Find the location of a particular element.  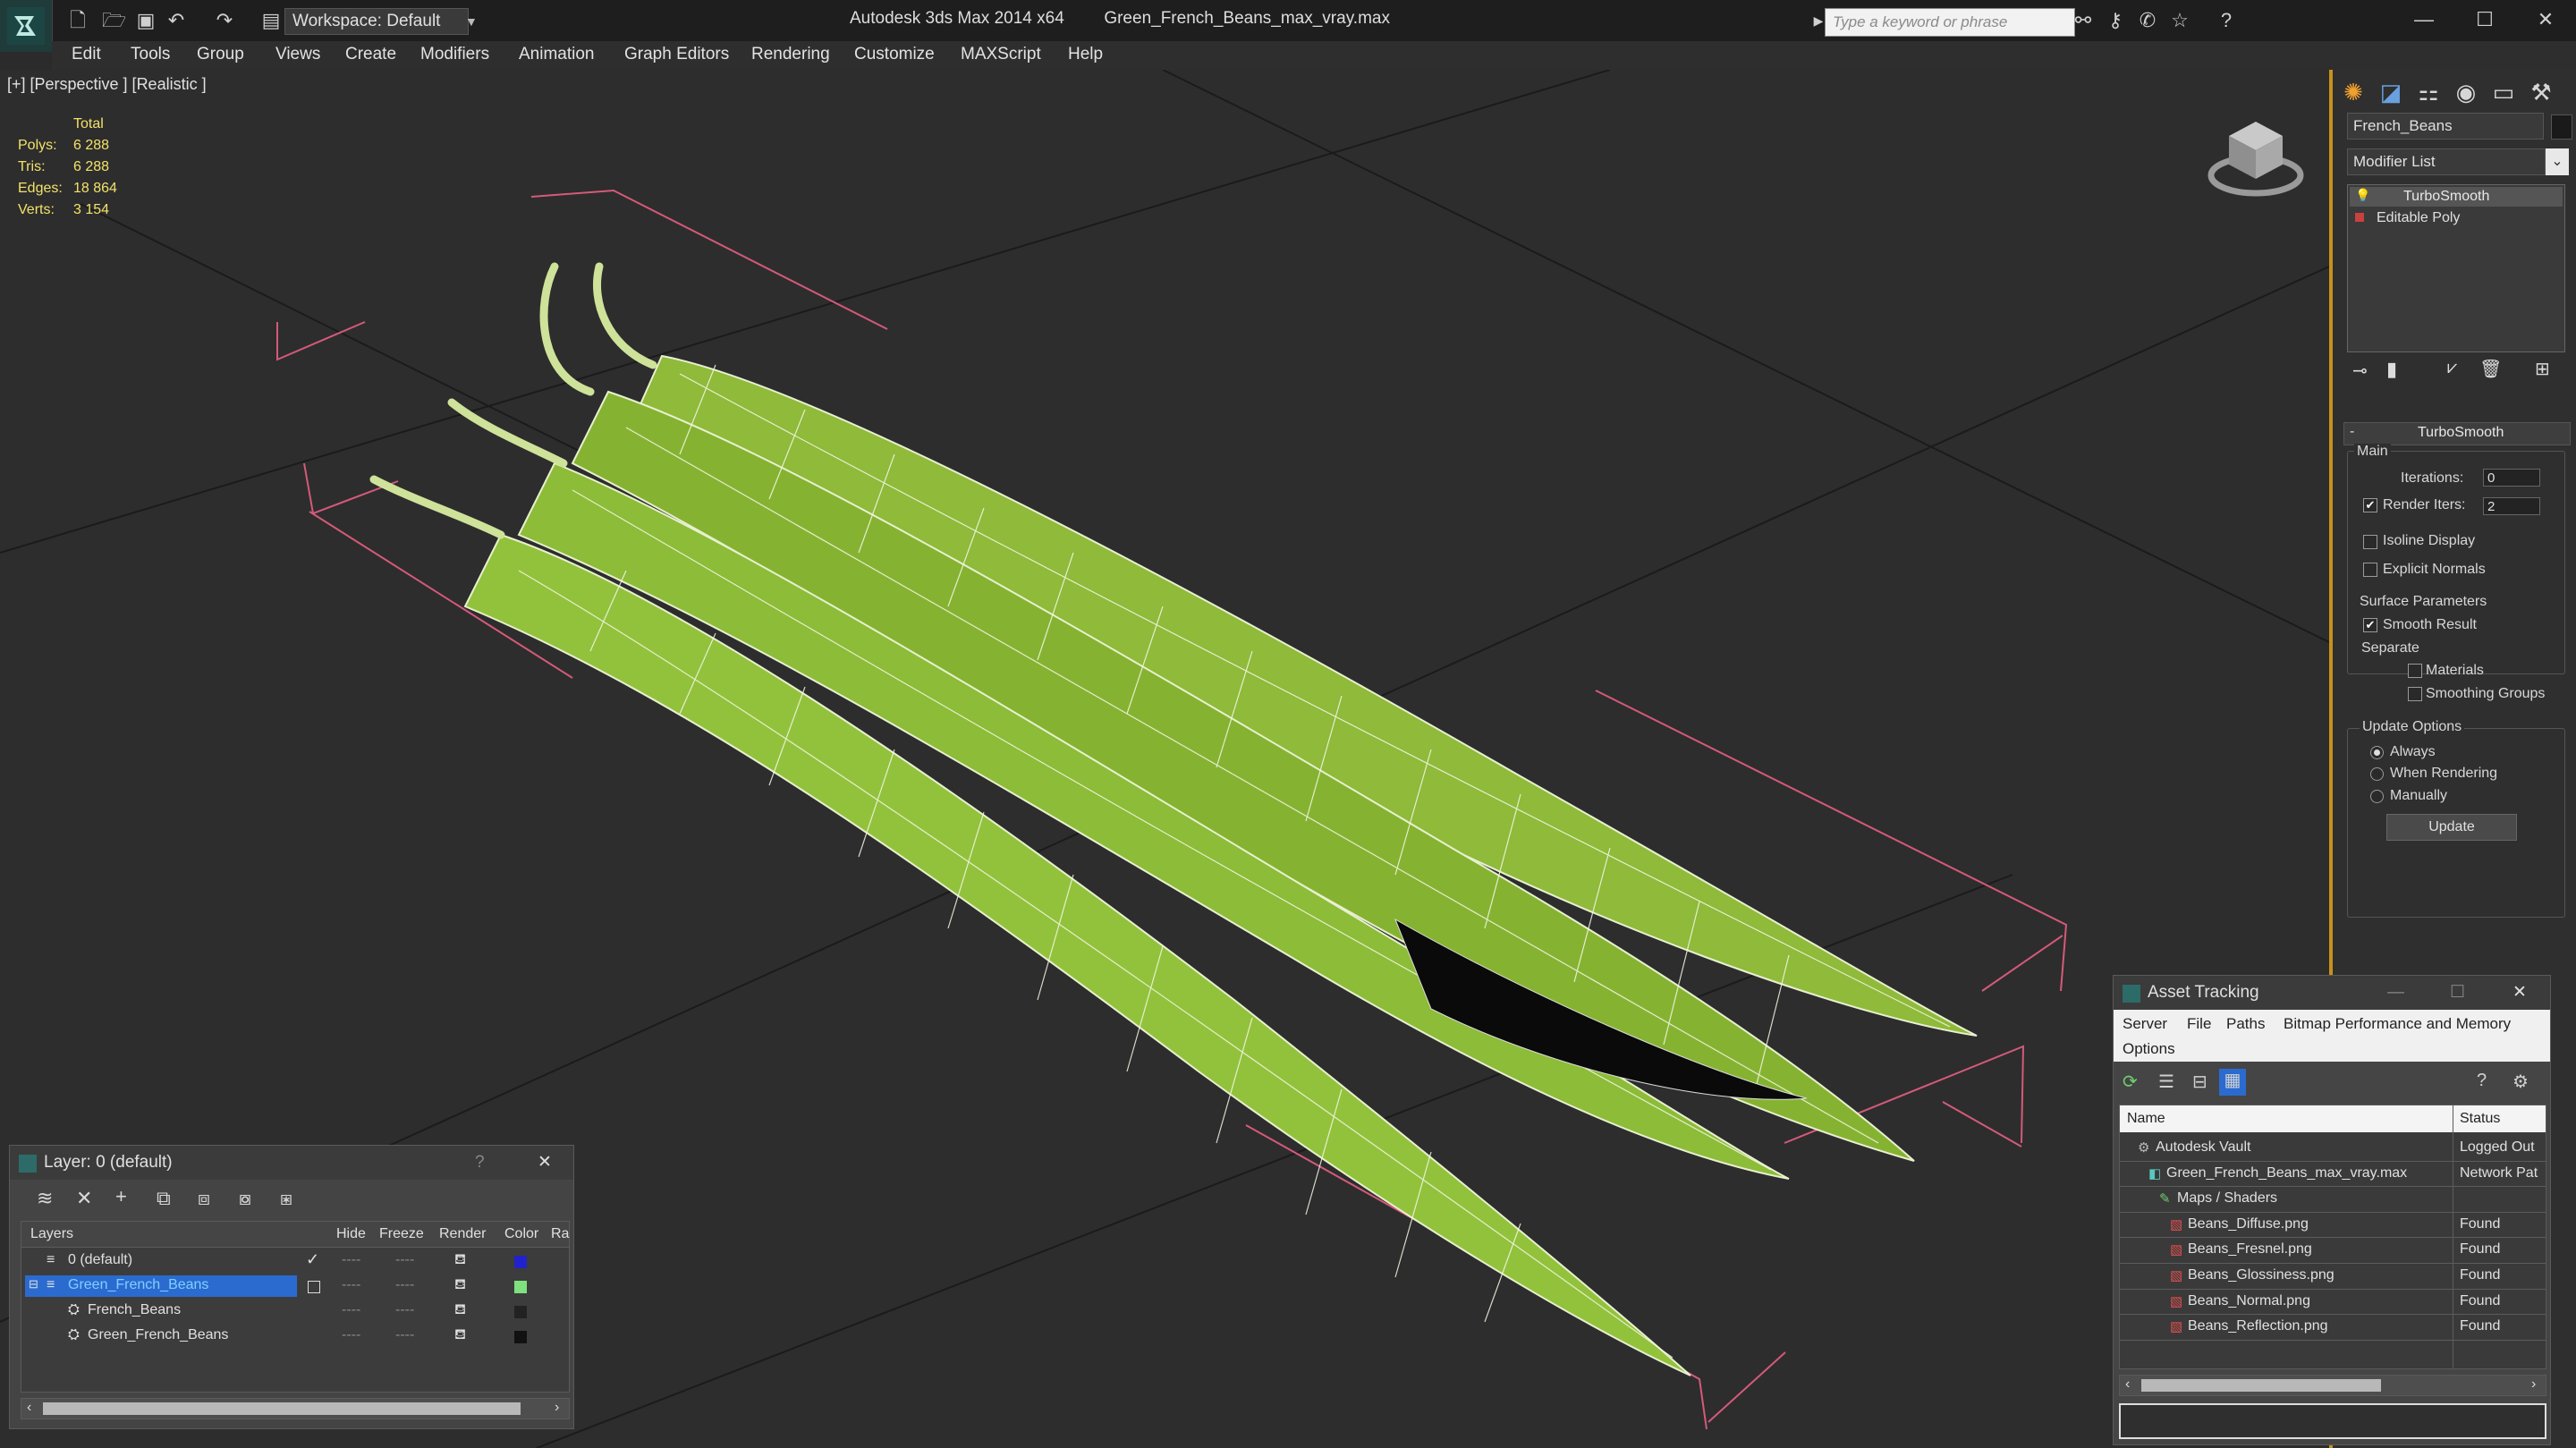

workspace-dropdown: Workspace: Default is located at coordinates (376, 21).